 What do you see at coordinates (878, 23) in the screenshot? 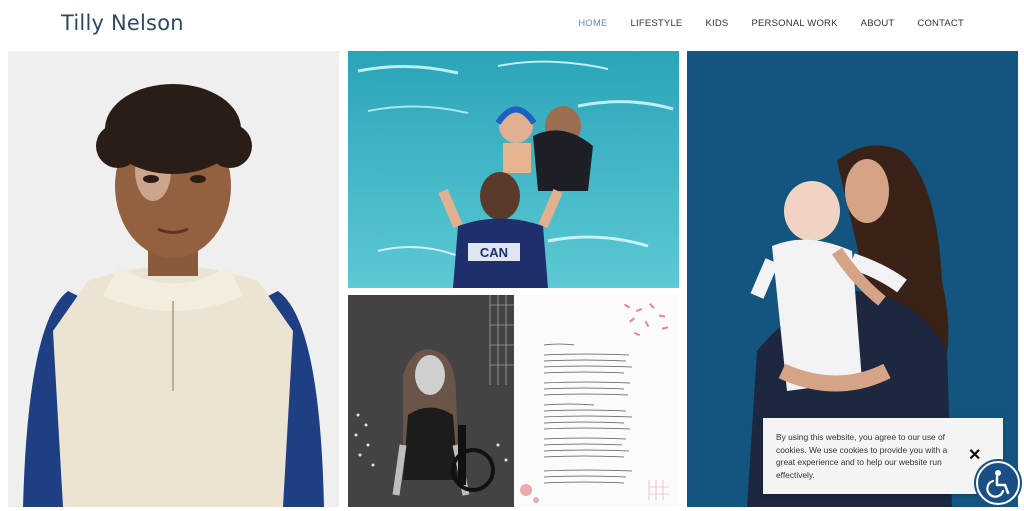
I see `nav-item-about: ABOUT` at bounding box center [878, 23].